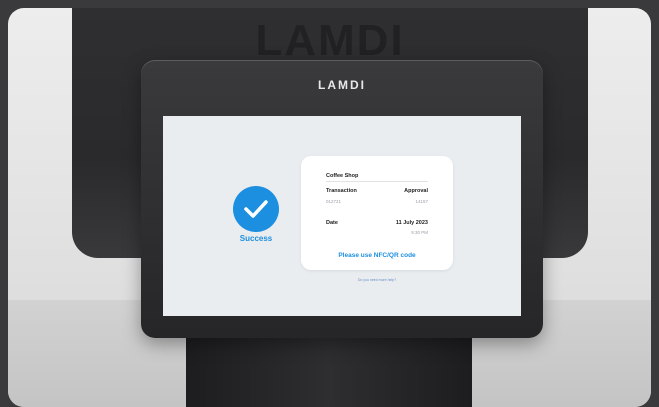  I want to click on help-link: Do you need more help?, so click(377, 280).